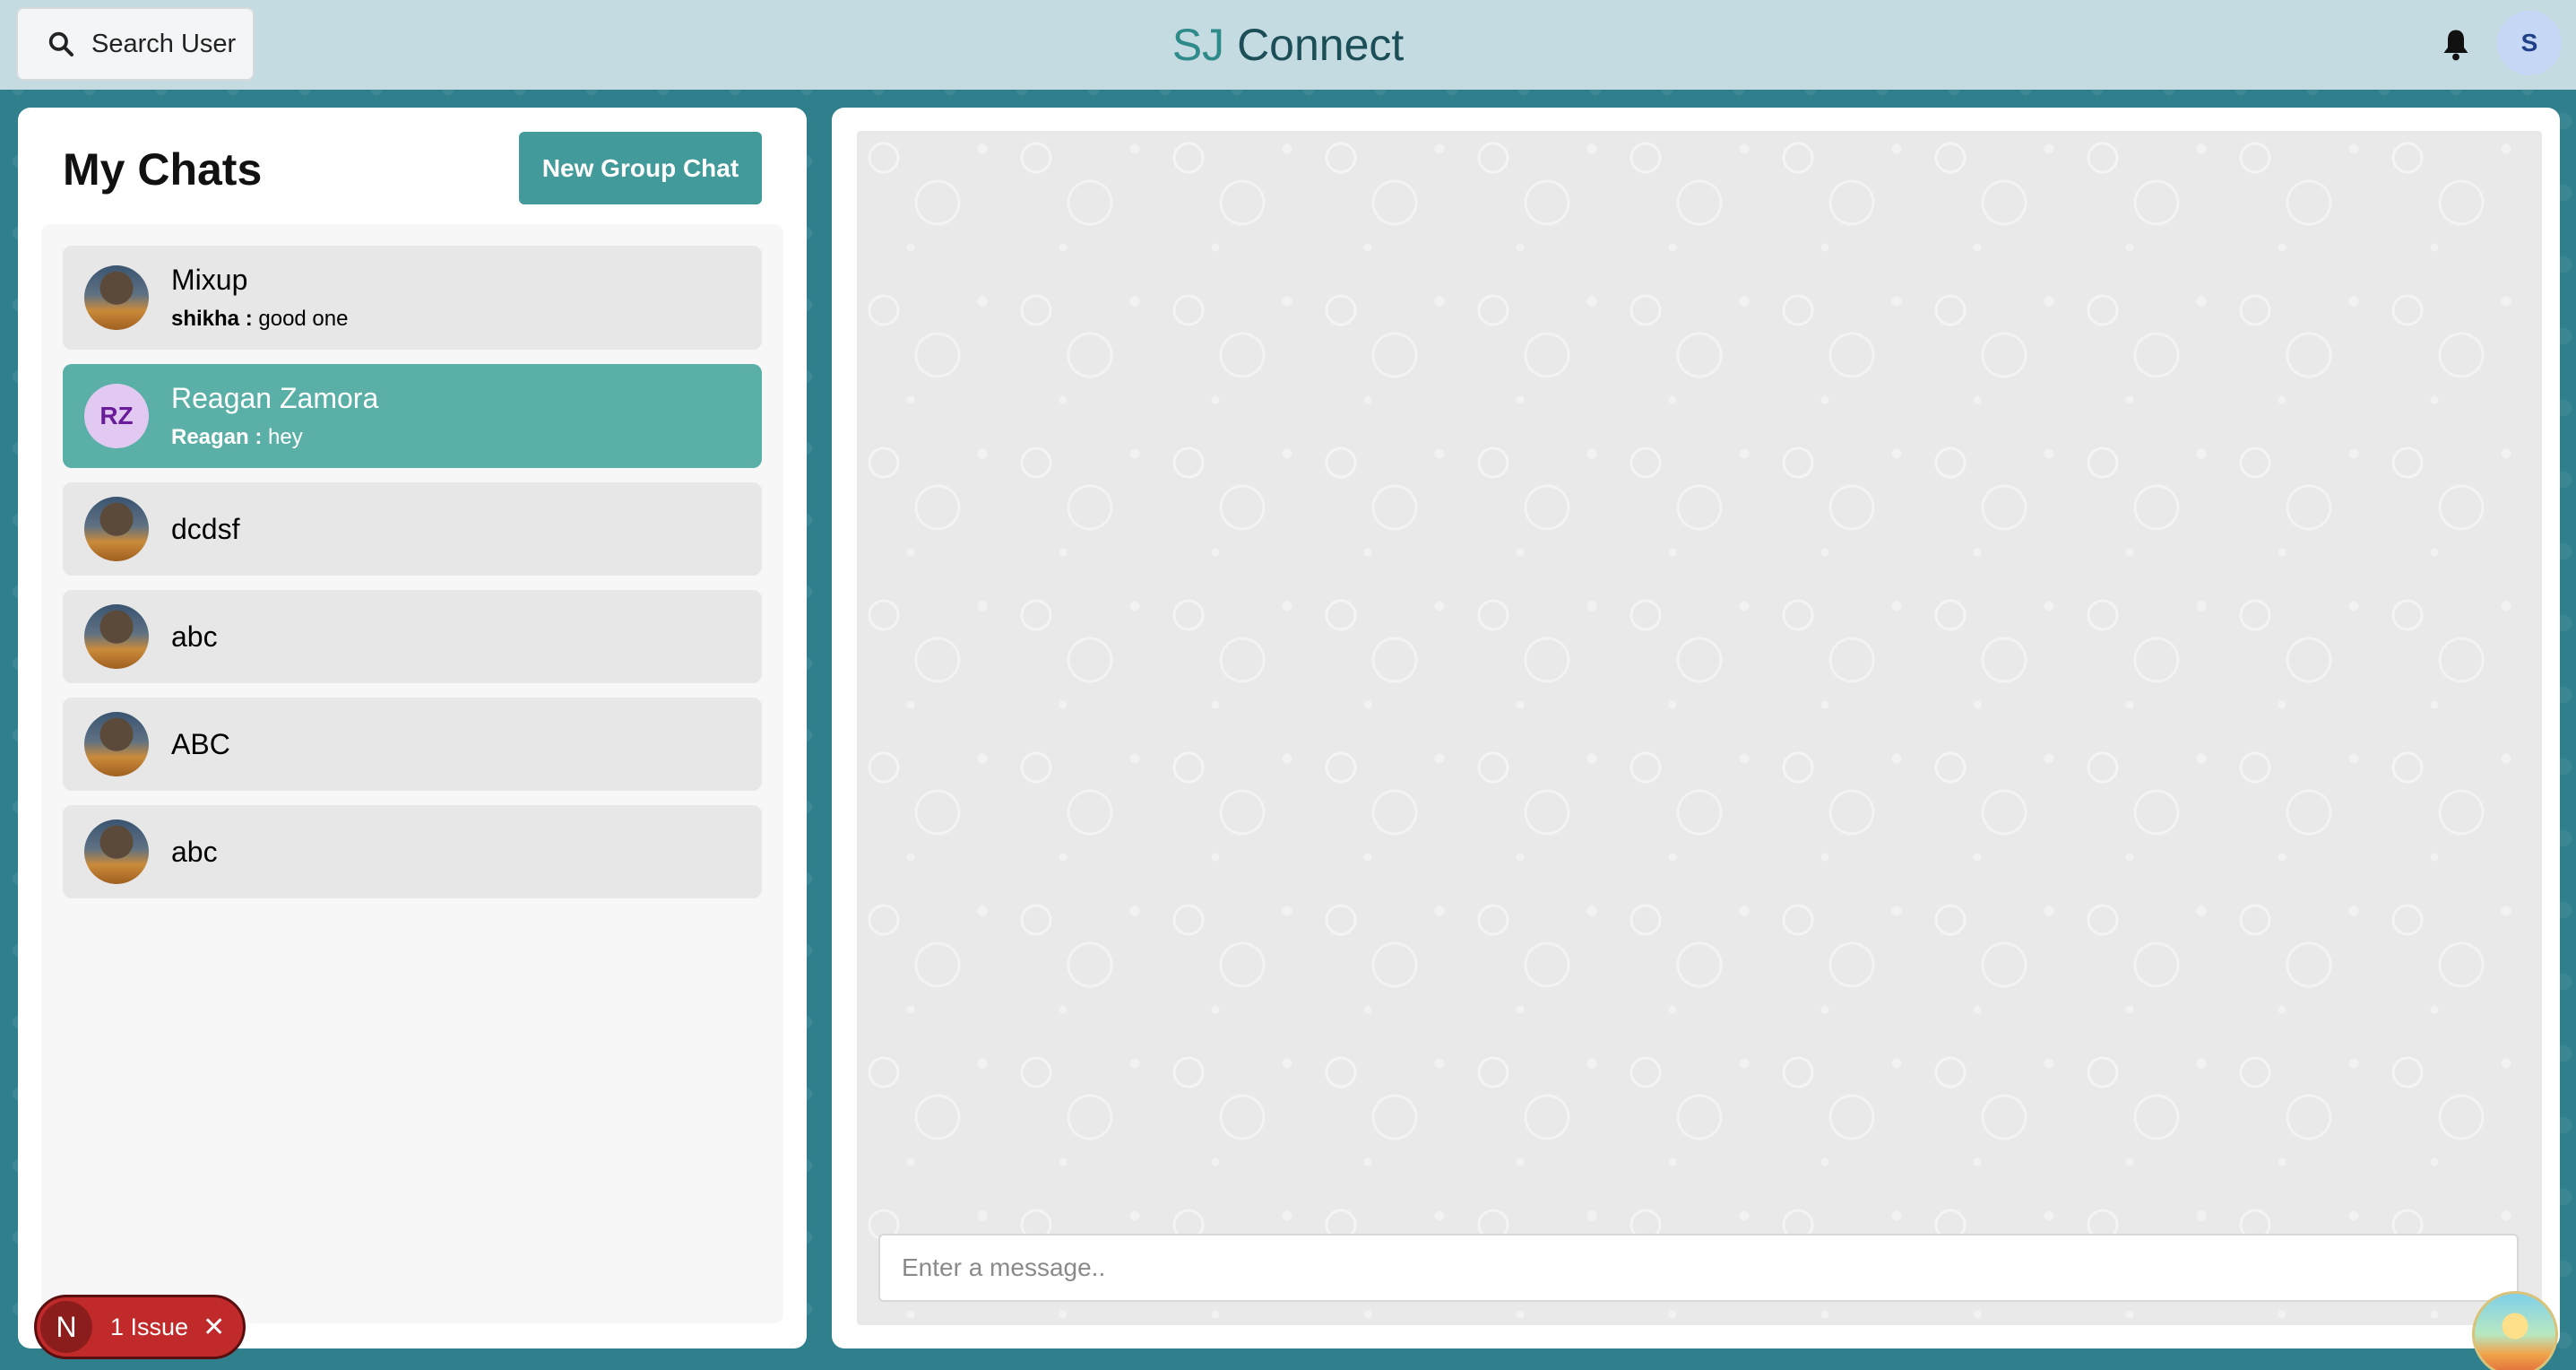  Describe the element at coordinates (163, 169) in the screenshot. I see `my-chats-title: My Chats` at that location.